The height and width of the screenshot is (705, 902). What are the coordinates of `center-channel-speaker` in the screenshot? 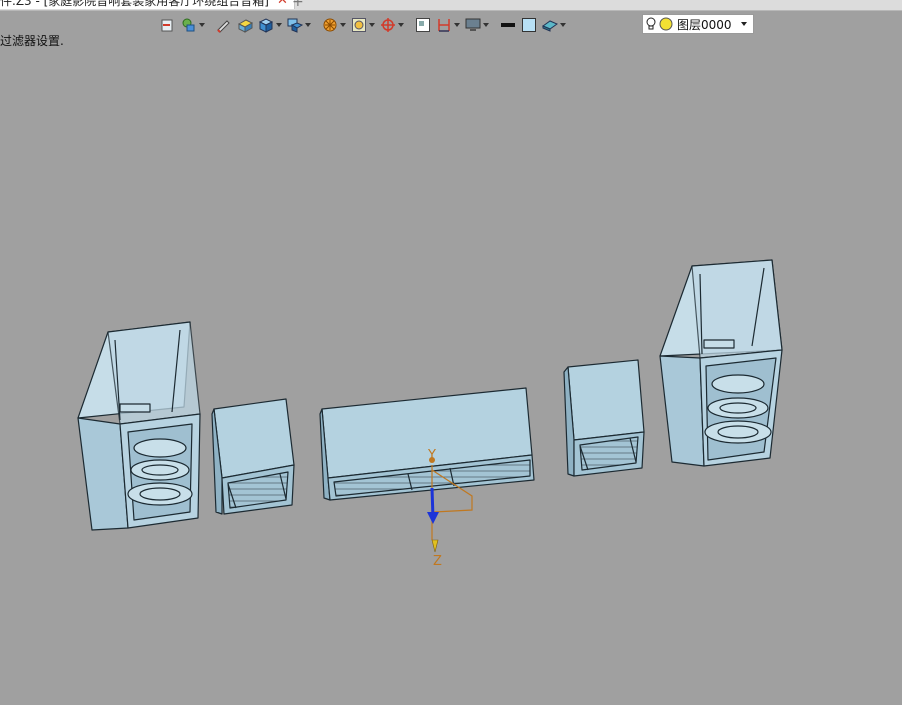 It's located at (427, 444).